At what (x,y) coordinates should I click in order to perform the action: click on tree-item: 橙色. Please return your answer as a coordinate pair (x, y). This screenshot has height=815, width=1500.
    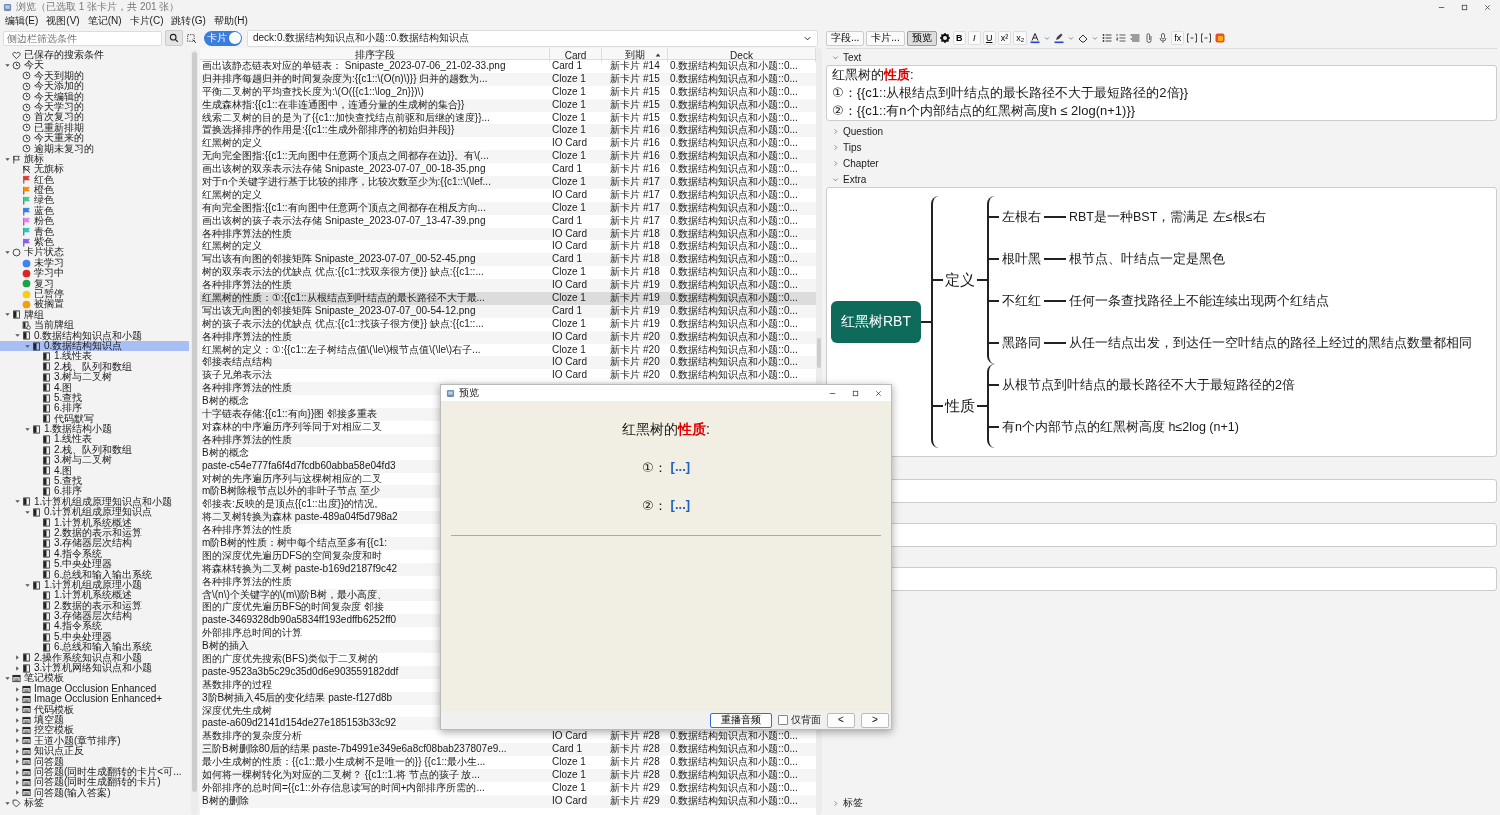
    Looking at the image, I should click on (94, 190).